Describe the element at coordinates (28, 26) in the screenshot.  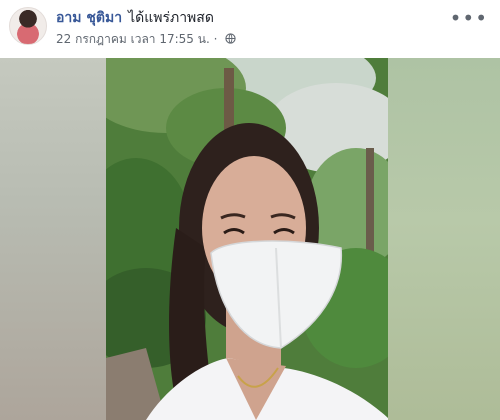
I see `avatar` at that location.